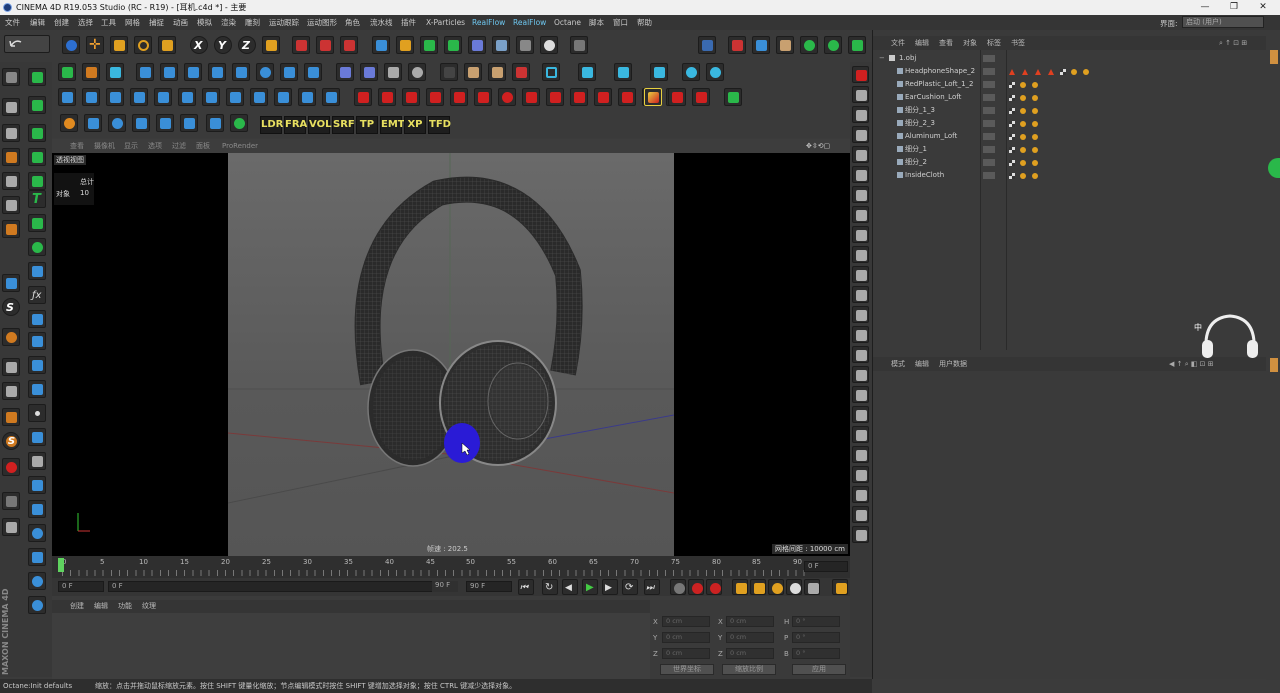 This screenshot has width=1280, height=693. Describe the element at coordinates (12, 22) in the screenshot. I see `menu-file: 文件` at that location.